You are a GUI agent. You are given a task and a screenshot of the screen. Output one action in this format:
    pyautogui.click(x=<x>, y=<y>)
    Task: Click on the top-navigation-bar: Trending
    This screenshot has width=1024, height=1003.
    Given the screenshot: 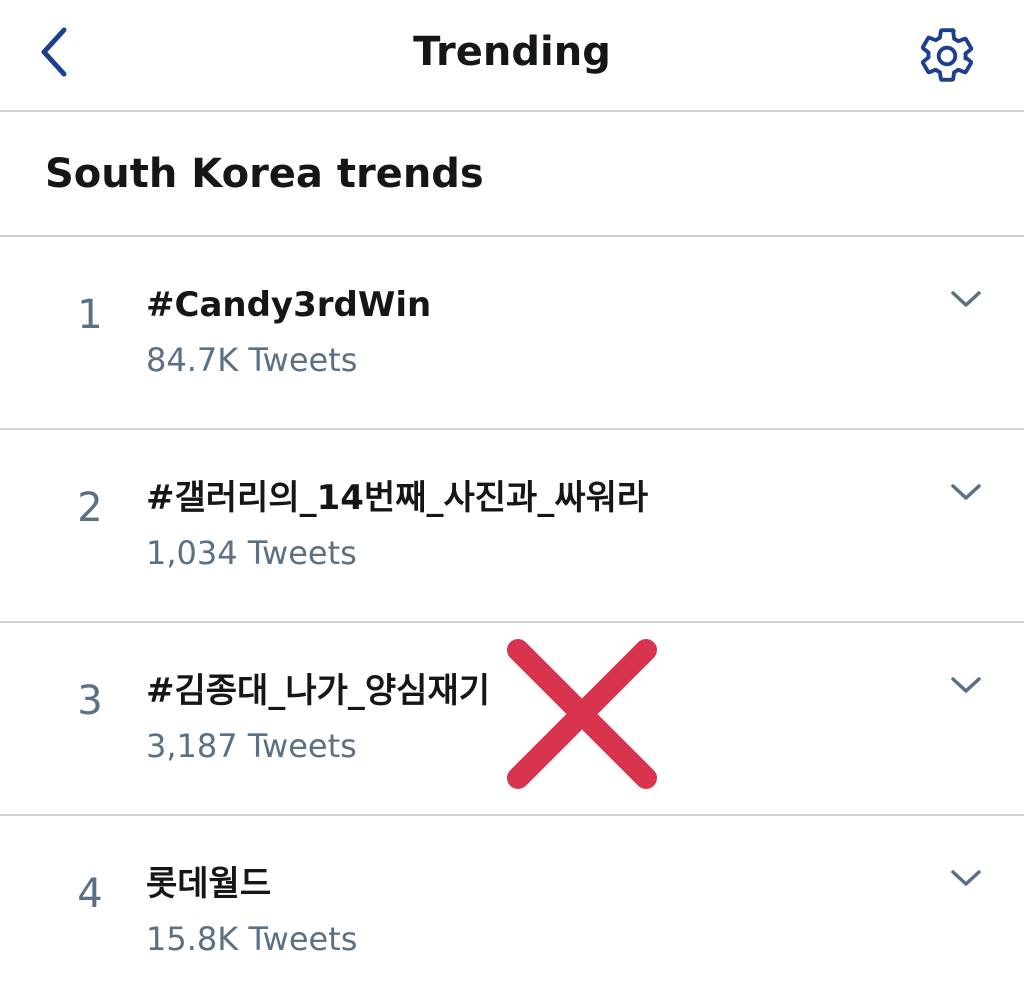 What is the action you would take?
    pyautogui.click(x=512, y=56)
    